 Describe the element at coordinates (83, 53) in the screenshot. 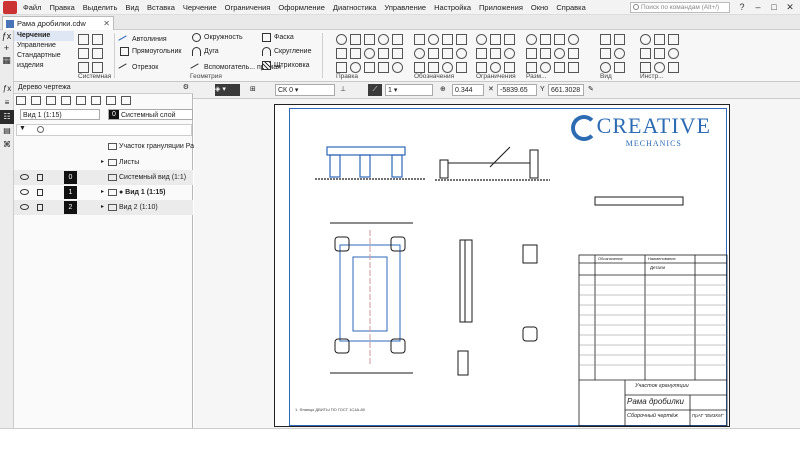

I see `save-icon` at that location.